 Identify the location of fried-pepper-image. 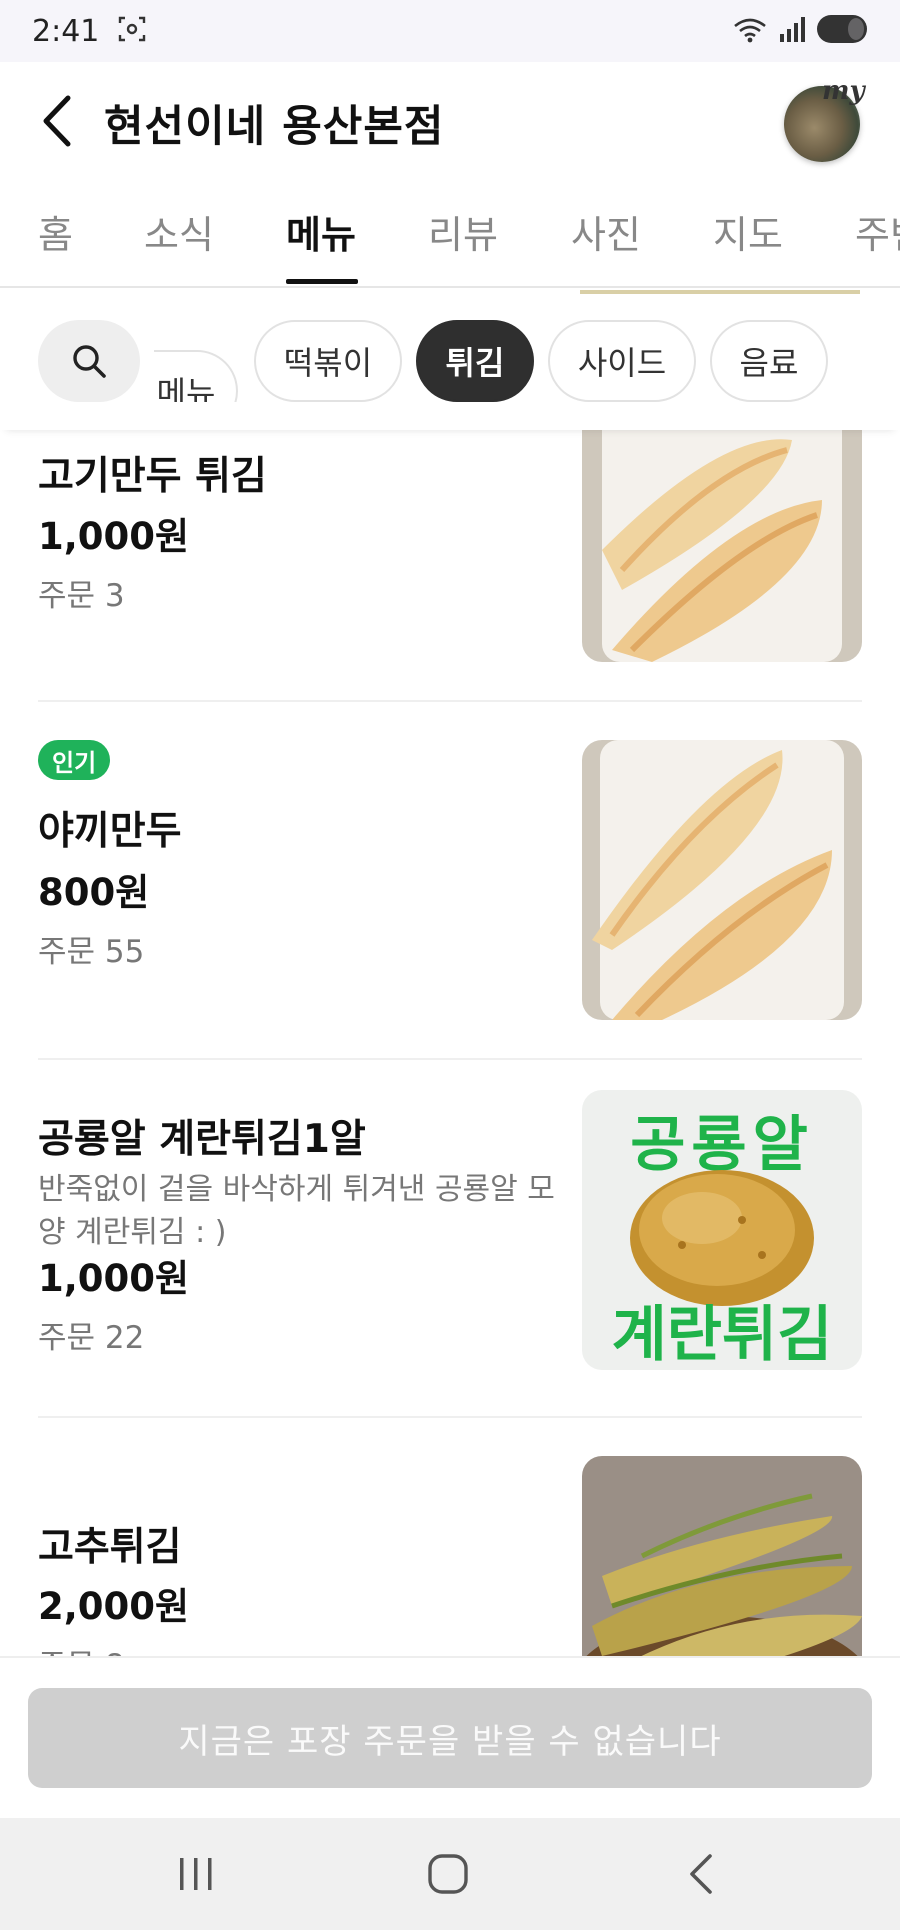
(722, 1556).